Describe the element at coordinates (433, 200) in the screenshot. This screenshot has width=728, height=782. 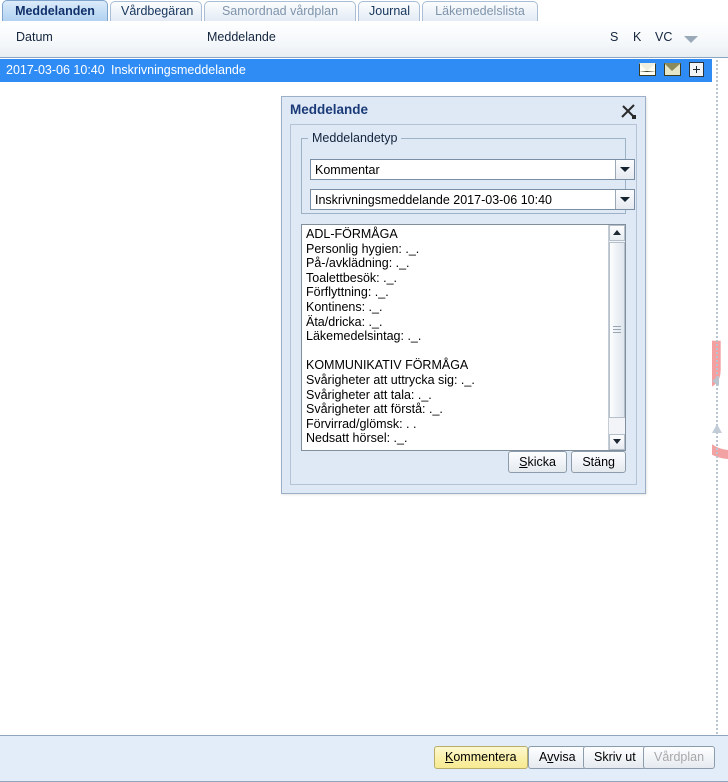
I see `message-reference-value: Inskrivningsmeddelande 2017-03-06 10:40` at that location.